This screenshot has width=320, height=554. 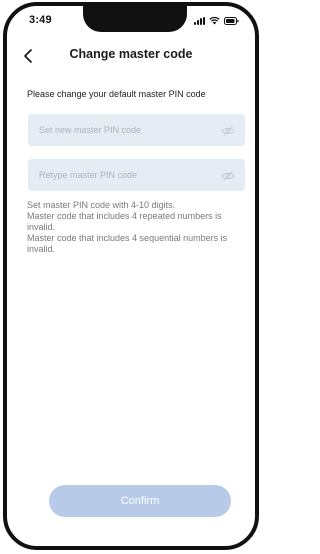 I want to click on status-bar: 3:49, so click(x=131, y=21).